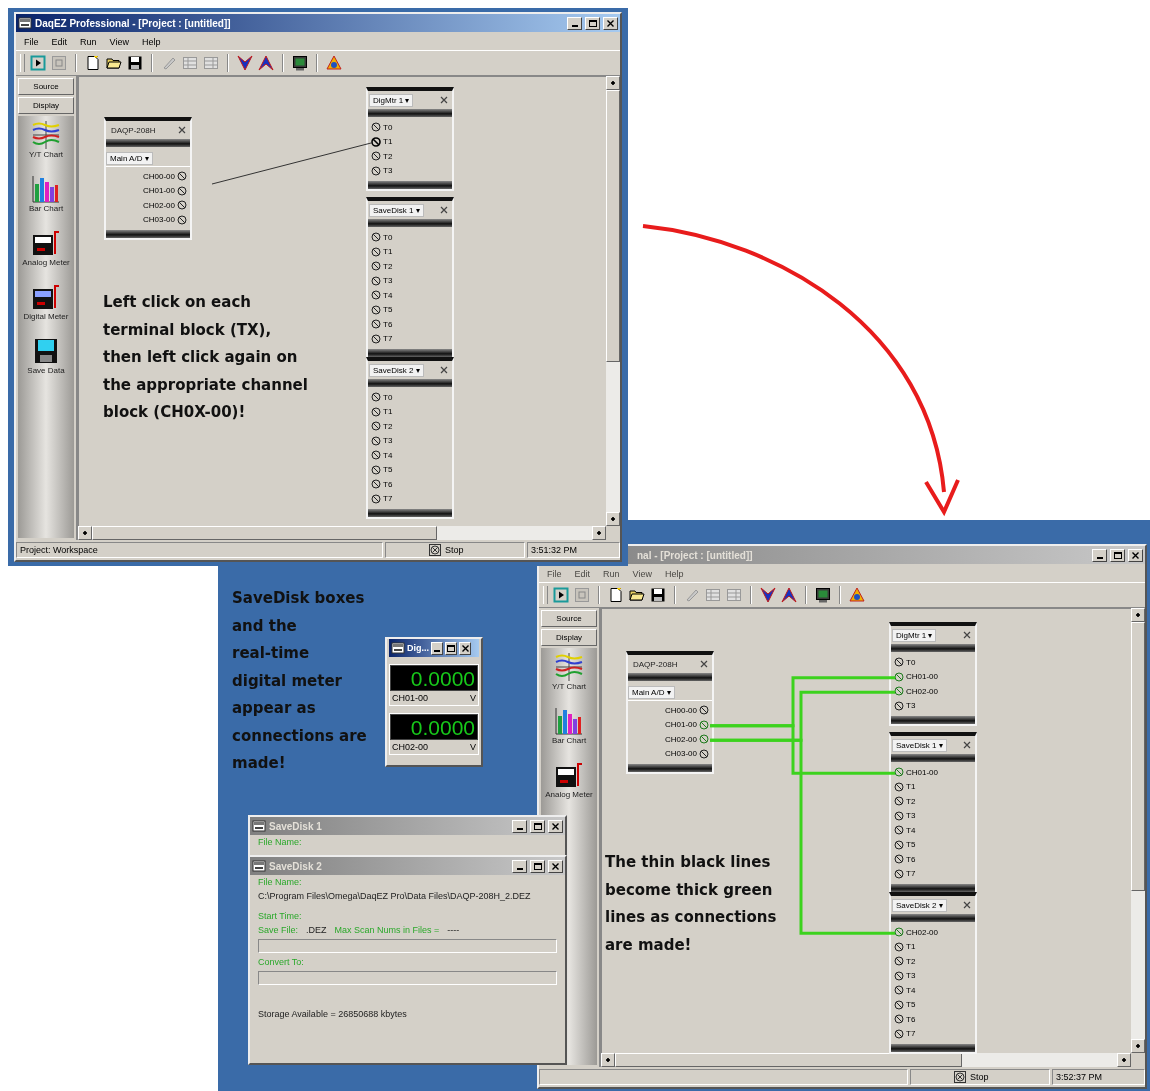 Image resolution: width=1150 pixels, height=1091 pixels. I want to click on menu-item: View, so click(642, 574).